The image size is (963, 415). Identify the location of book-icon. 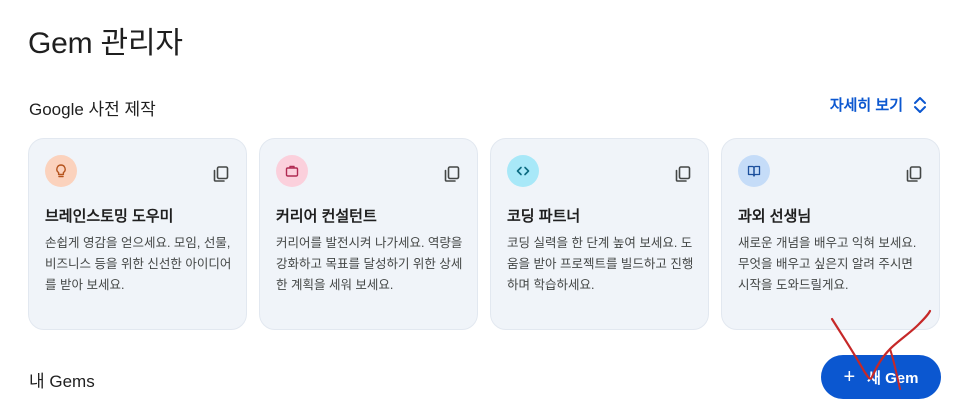
(754, 171).